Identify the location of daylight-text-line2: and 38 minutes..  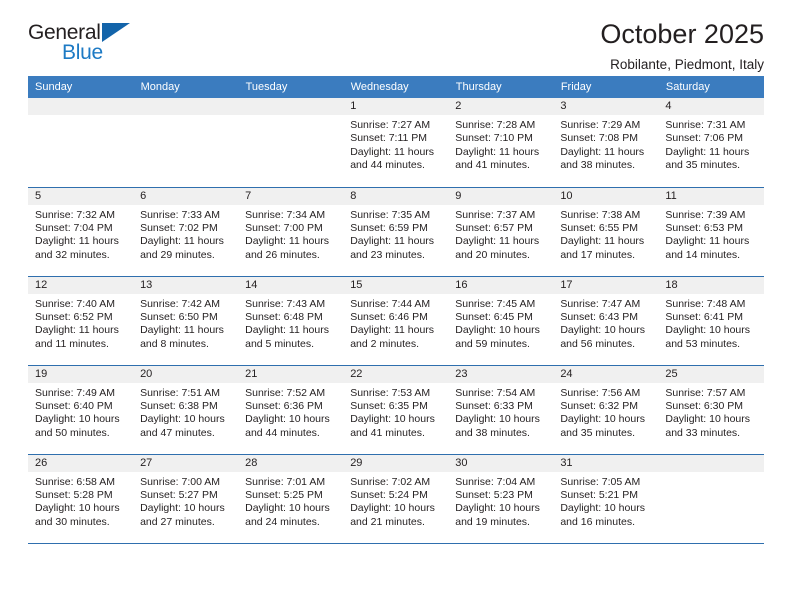
(492, 432).